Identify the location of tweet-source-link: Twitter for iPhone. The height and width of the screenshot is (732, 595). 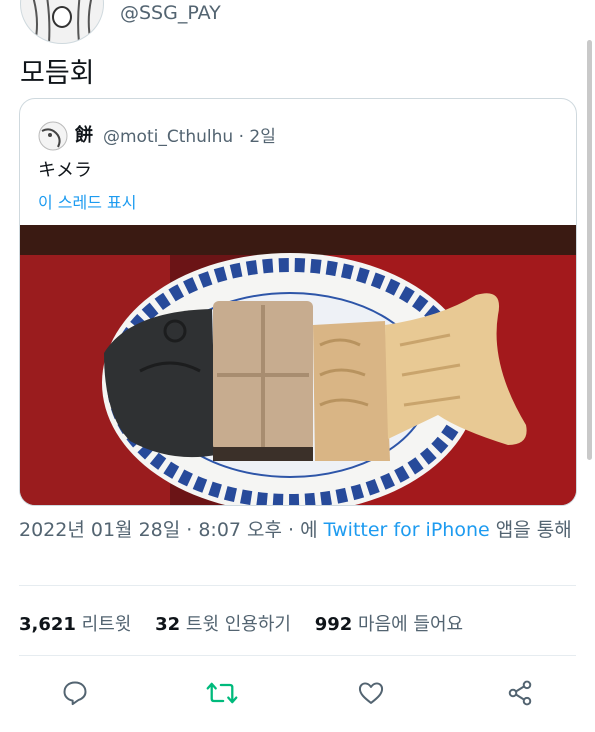
(407, 530).